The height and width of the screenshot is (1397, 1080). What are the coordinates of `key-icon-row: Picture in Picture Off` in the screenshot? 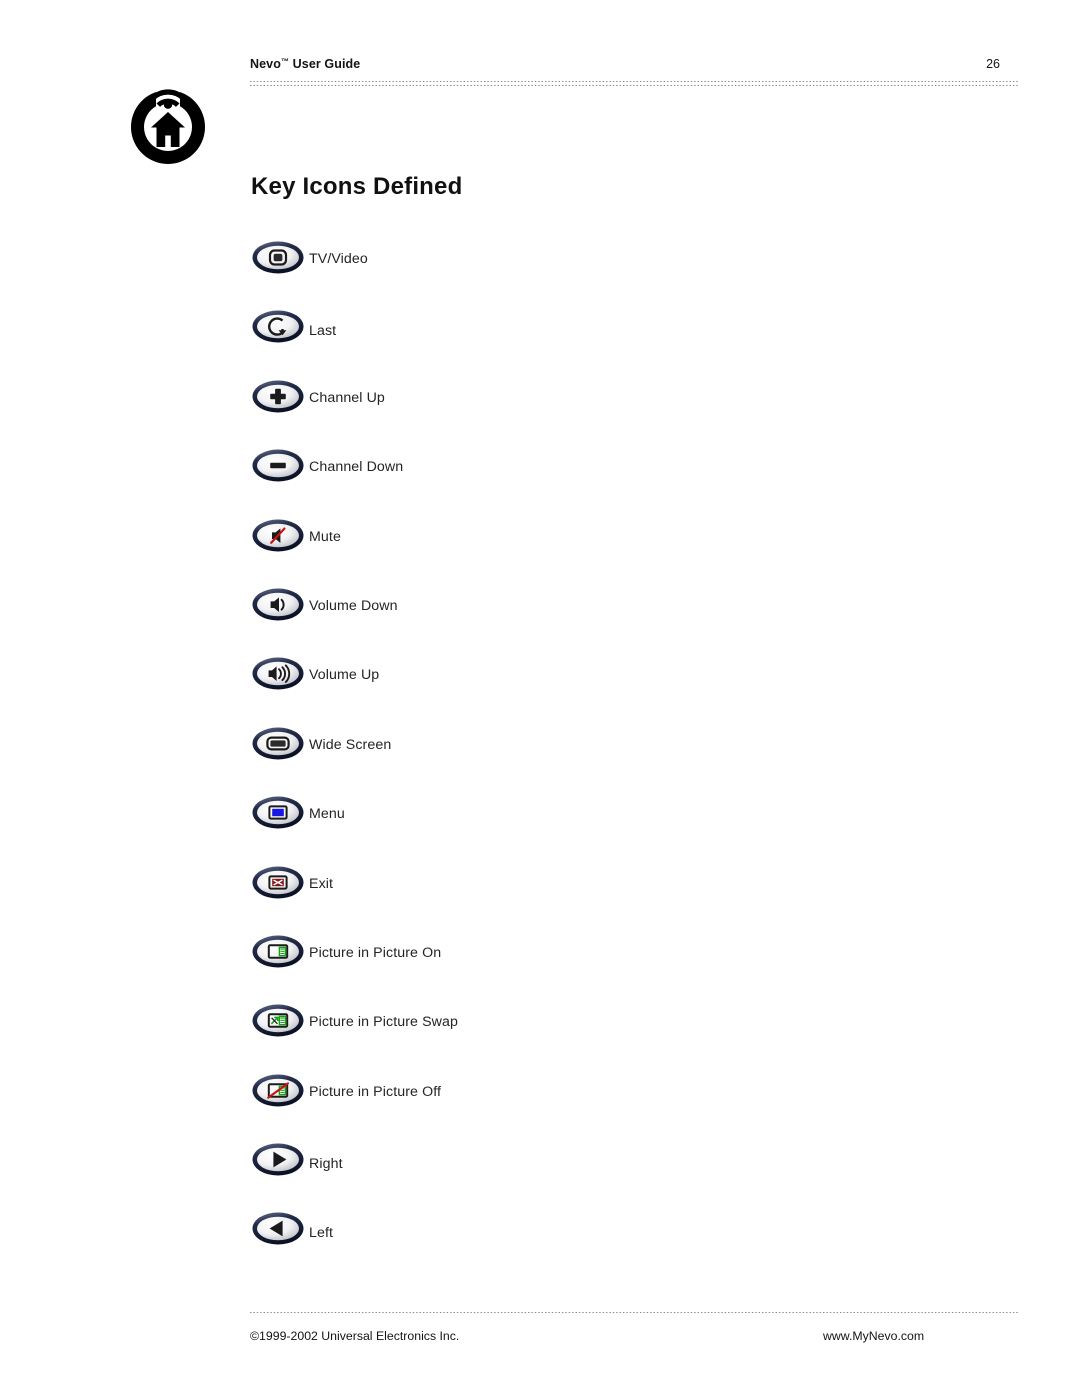 It's located at (601, 1107).